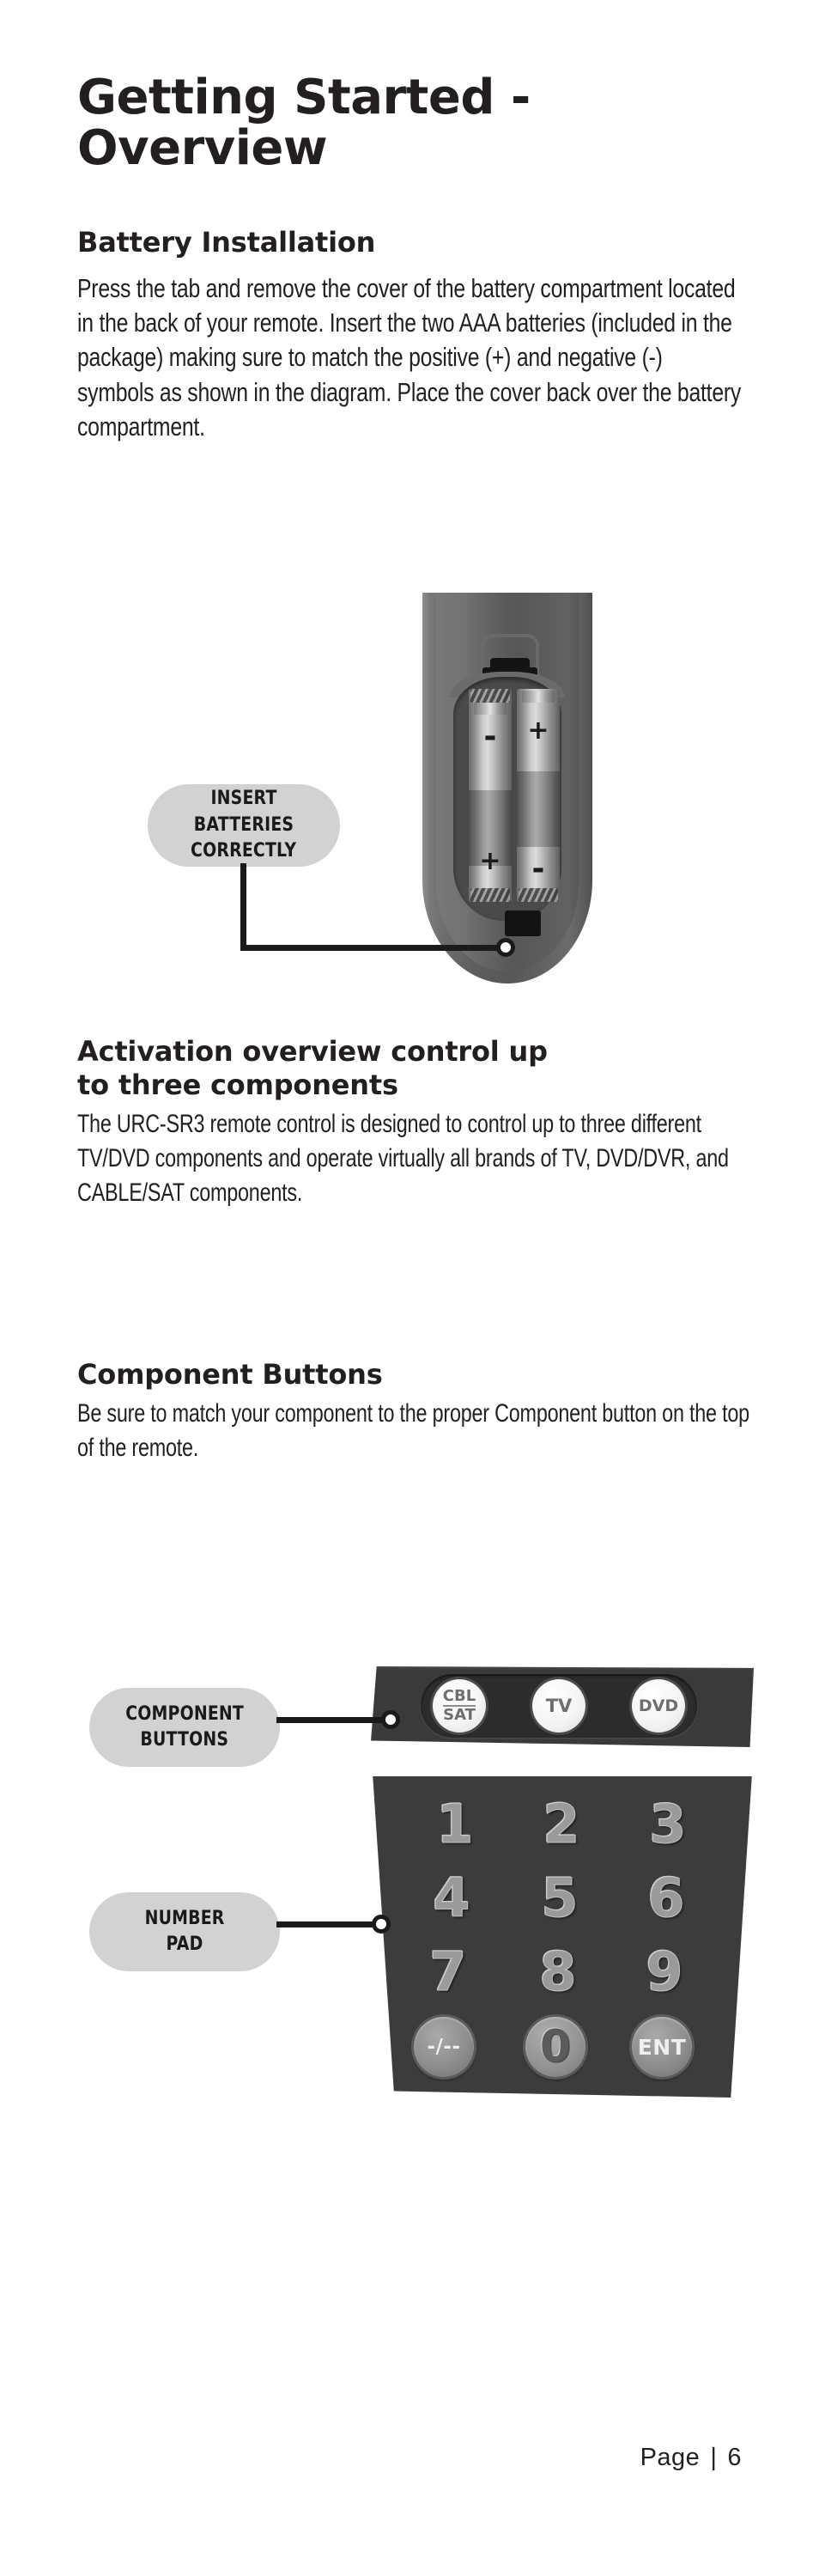 This screenshot has height=2576, width=819. Describe the element at coordinates (490, 709) in the screenshot. I see `battery-left-cap` at that location.